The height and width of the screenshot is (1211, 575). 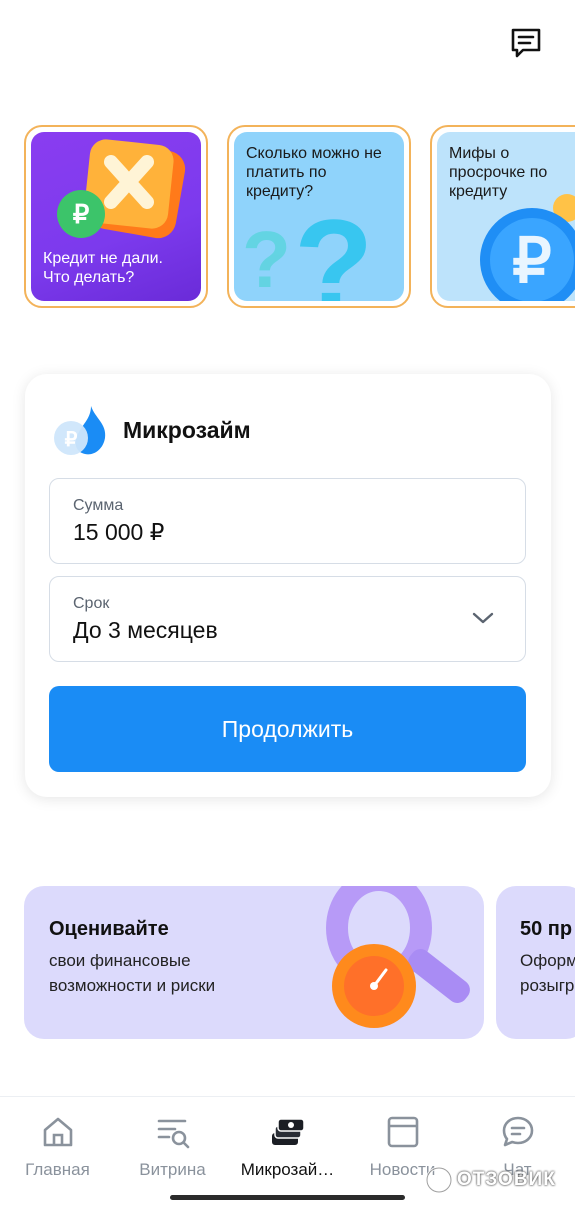 I want to click on card-title: Микрозайм, so click(x=187, y=429).